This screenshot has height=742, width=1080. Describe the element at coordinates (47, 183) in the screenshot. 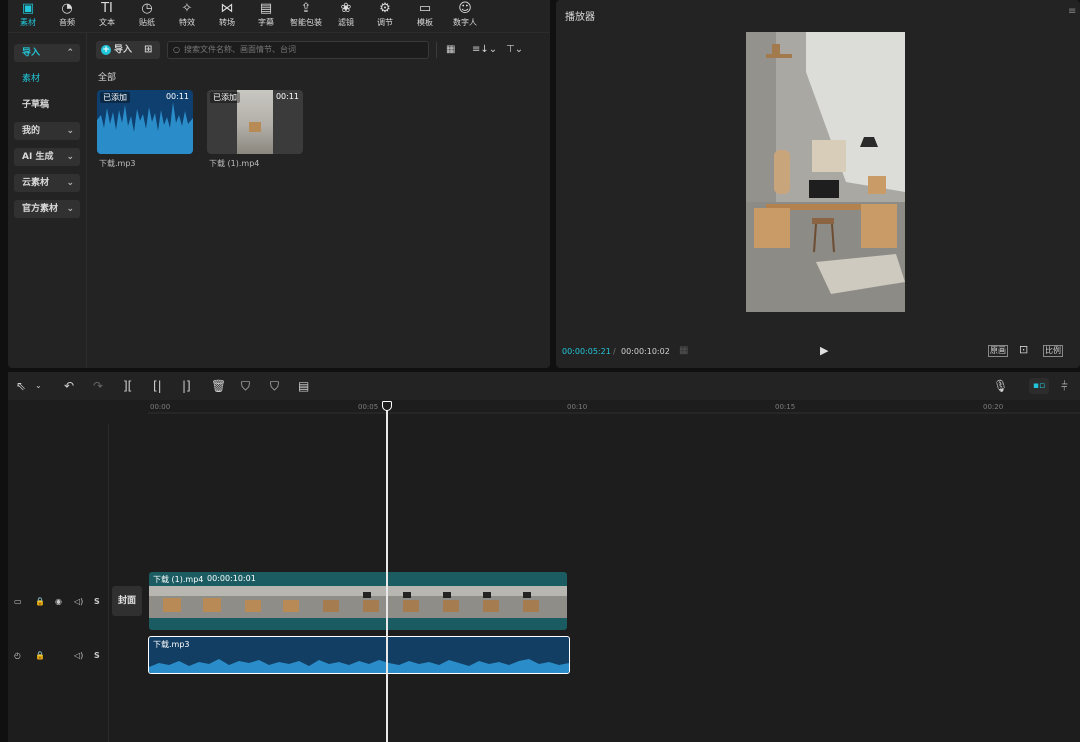

I see `sidenav-cloud: 云素材 ⌄` at that location.